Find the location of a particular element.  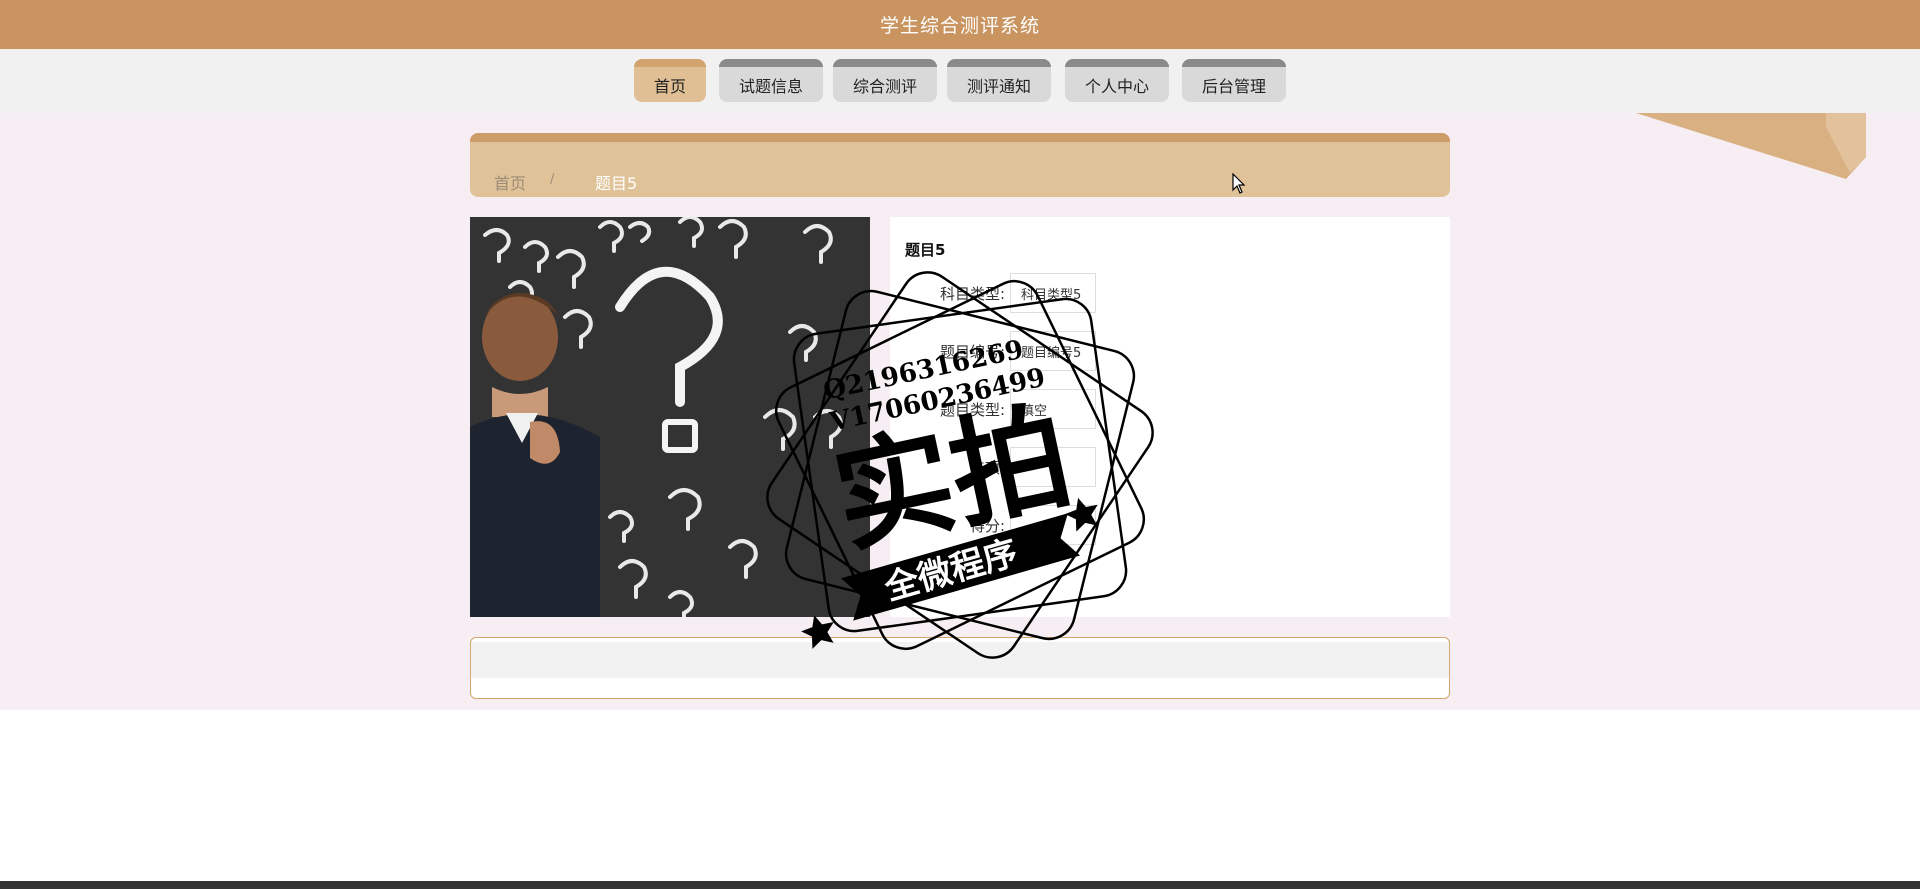

top-bar: 学生综合测评系统 is located at coordinates (960, 24).